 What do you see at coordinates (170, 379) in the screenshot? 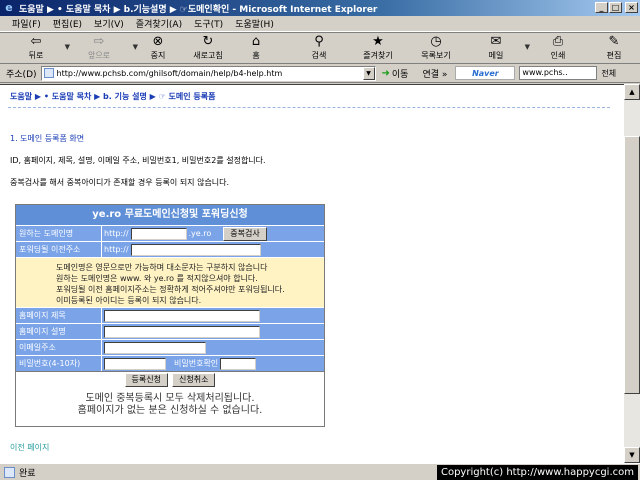
I see `form-buttons: 등록신청 신청취소` at bounding box center [170, 379].